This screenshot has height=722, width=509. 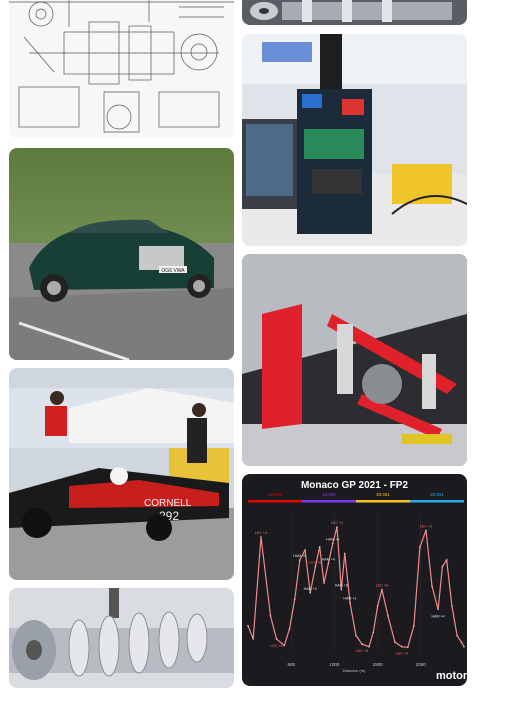 I want to click on green-luxury-sedan-image: OG6 VWA, so click(x=121, y=254).